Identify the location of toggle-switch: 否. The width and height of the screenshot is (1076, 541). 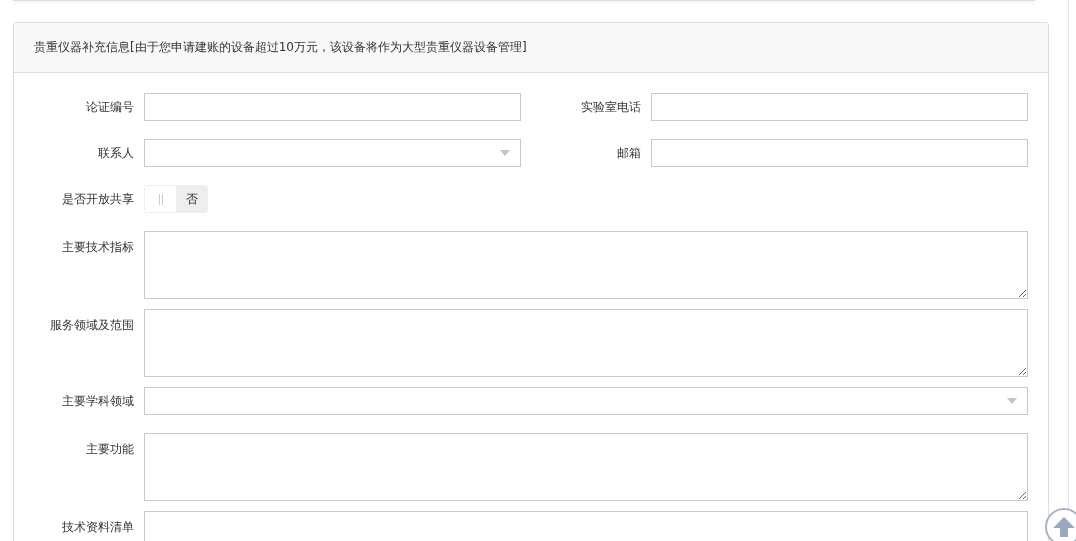
(176, 199).